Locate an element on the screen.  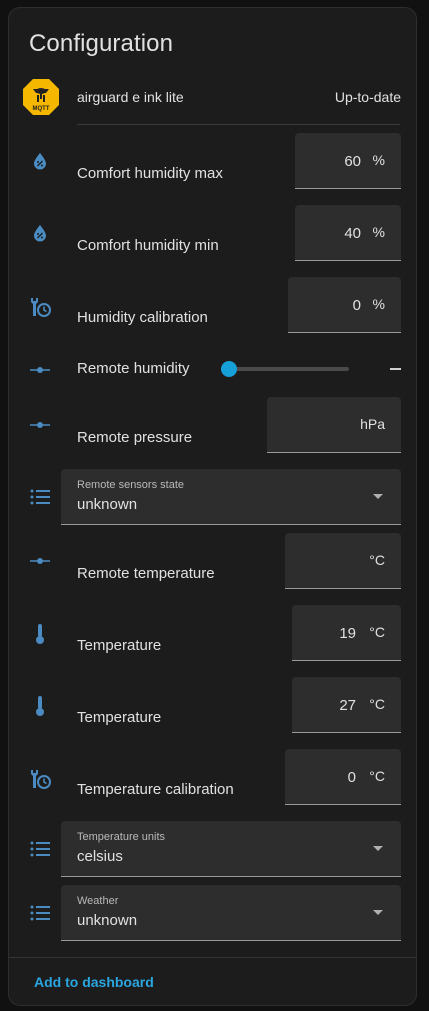
device-row: MQTT airguard e ink lite Up-to-date is located at coordinates (213, 98).